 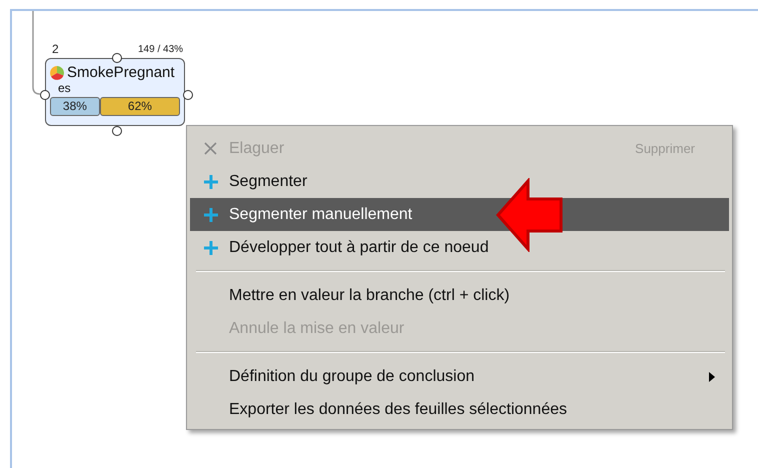 I want to click on menu-item: Définition du groupe de conclusion, so click(x=459, y=376).